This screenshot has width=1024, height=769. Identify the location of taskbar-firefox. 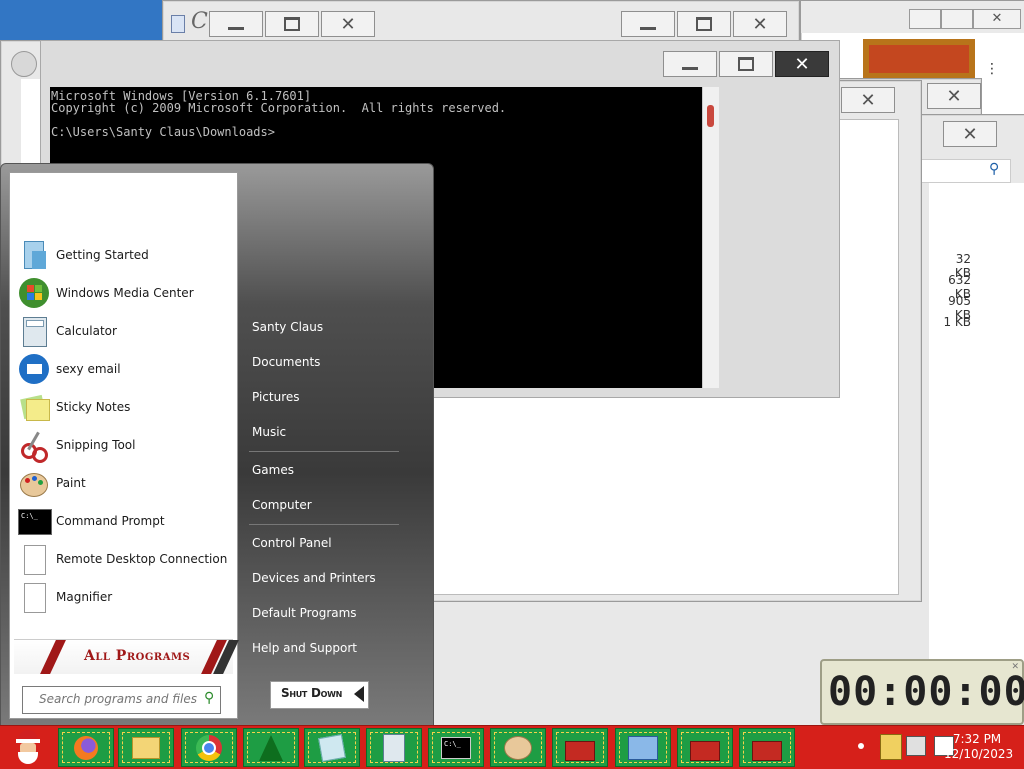
(86, 747).